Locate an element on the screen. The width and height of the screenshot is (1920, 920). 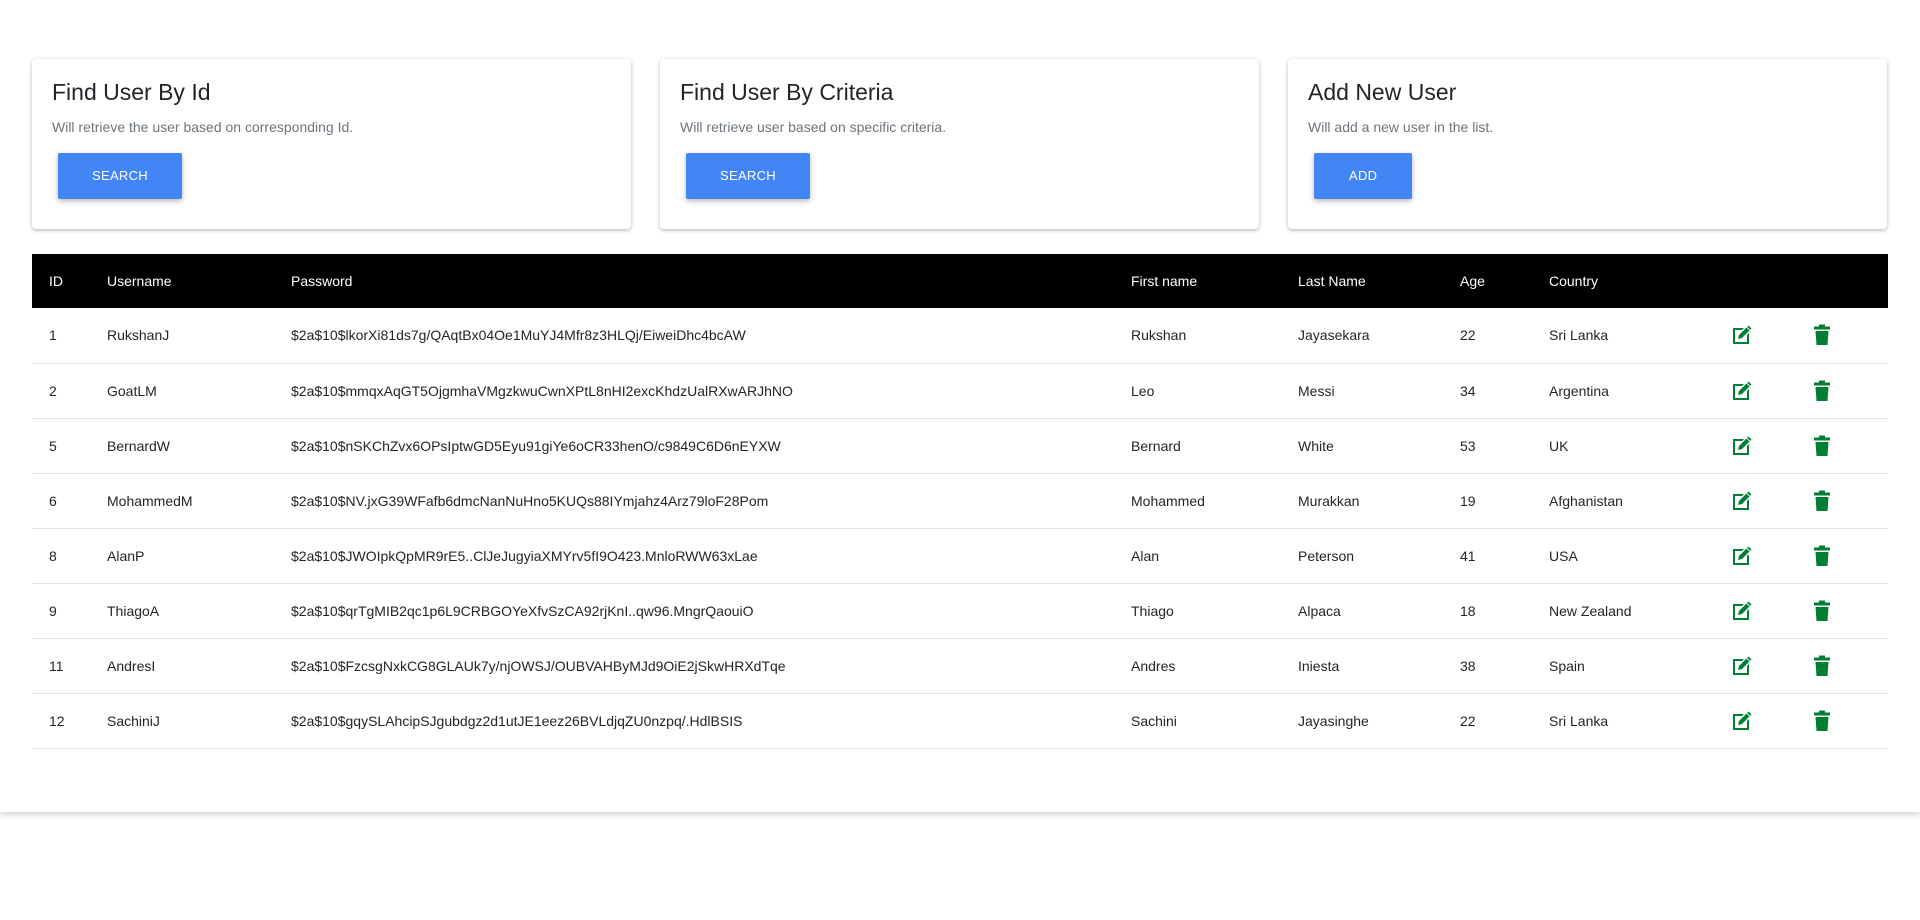
cell-age: 19 is located at coordinates (1504, 501).